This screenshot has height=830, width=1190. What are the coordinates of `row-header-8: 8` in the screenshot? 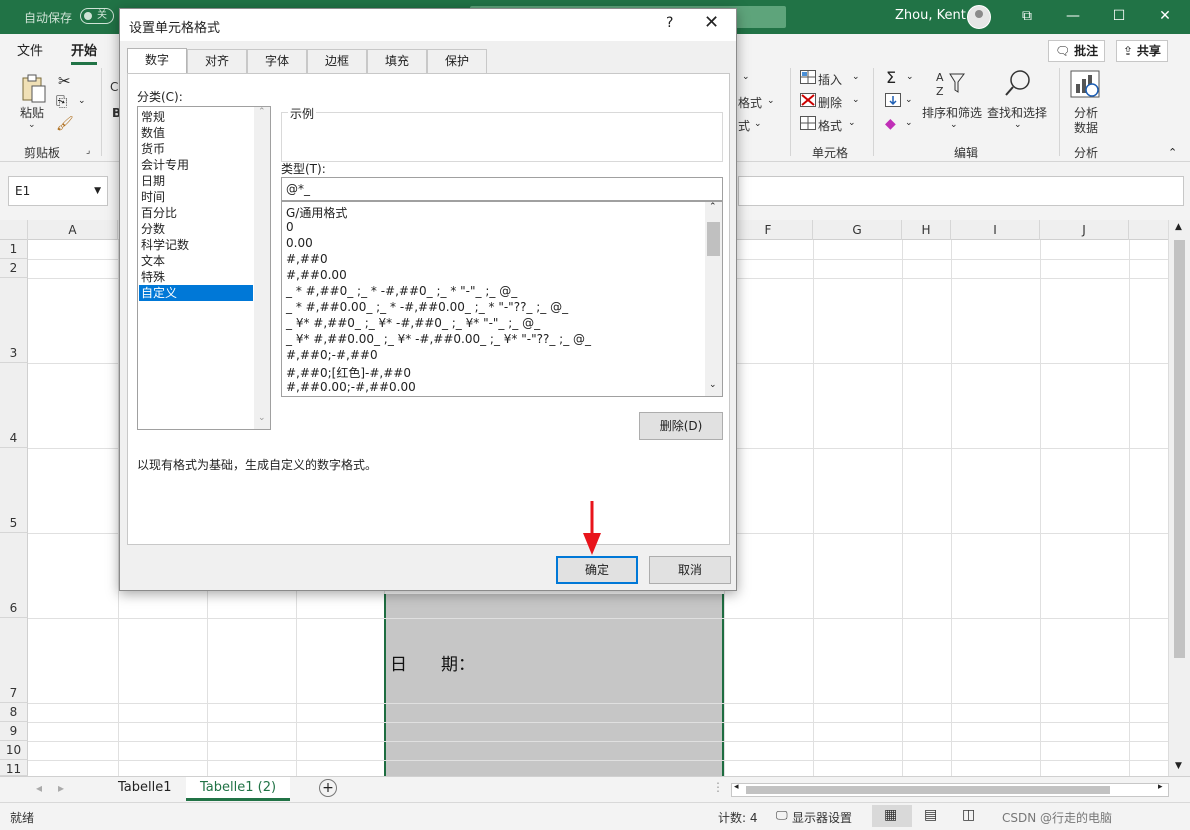 It's located at (14, 712).